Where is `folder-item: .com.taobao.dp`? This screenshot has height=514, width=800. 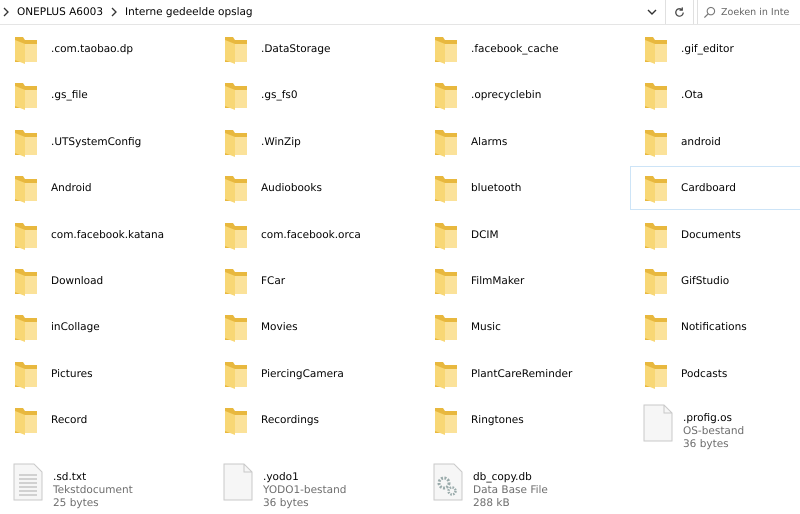
folder-item: .com.taobao.dp is located at coordinates (92, 49).